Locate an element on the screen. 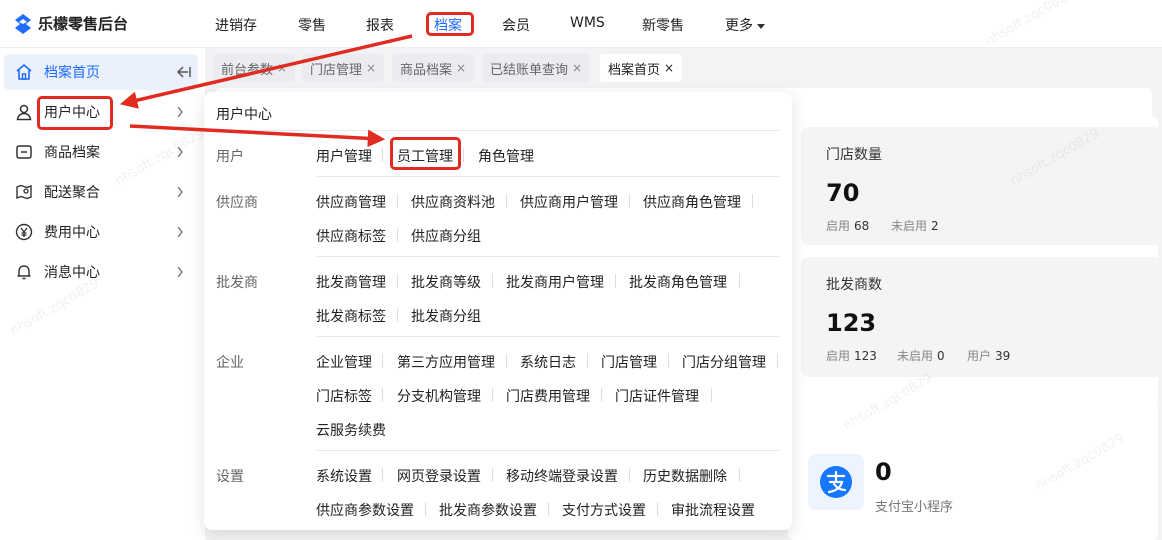  top-bar: 乐檬零售后台 进销存 零售 报表 档案 会员 WMS 新零售 更多 is located at coordinates (581, 24).